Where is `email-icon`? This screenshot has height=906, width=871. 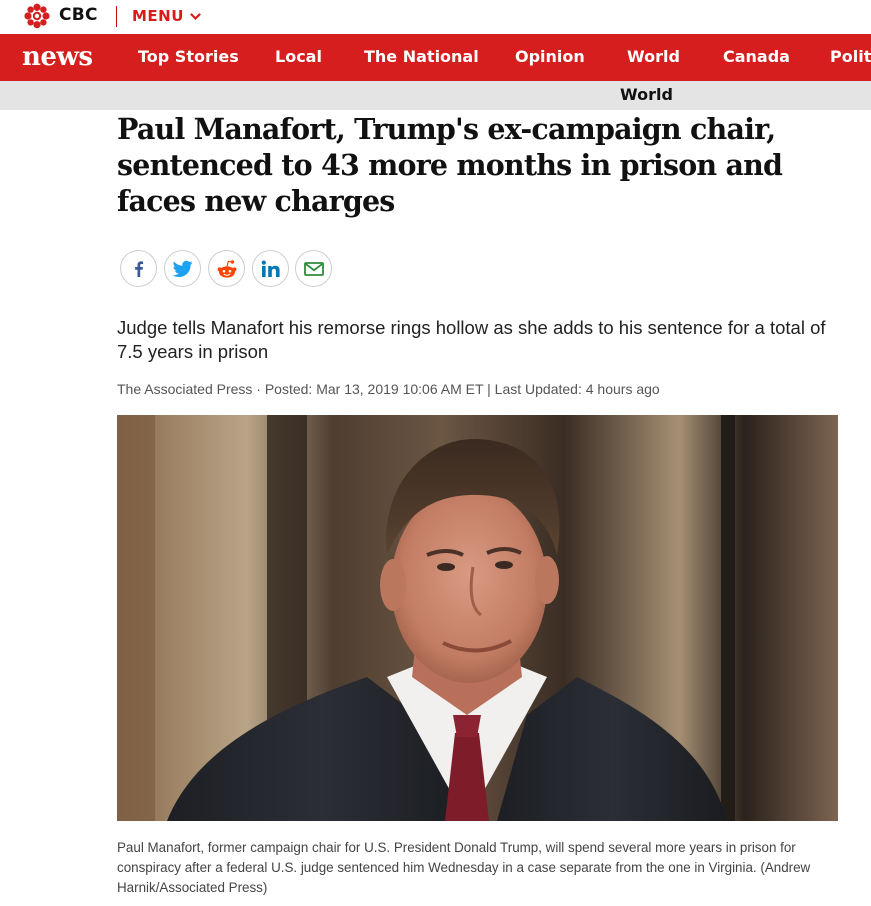
email-icon is located at coordinates (313, 268).